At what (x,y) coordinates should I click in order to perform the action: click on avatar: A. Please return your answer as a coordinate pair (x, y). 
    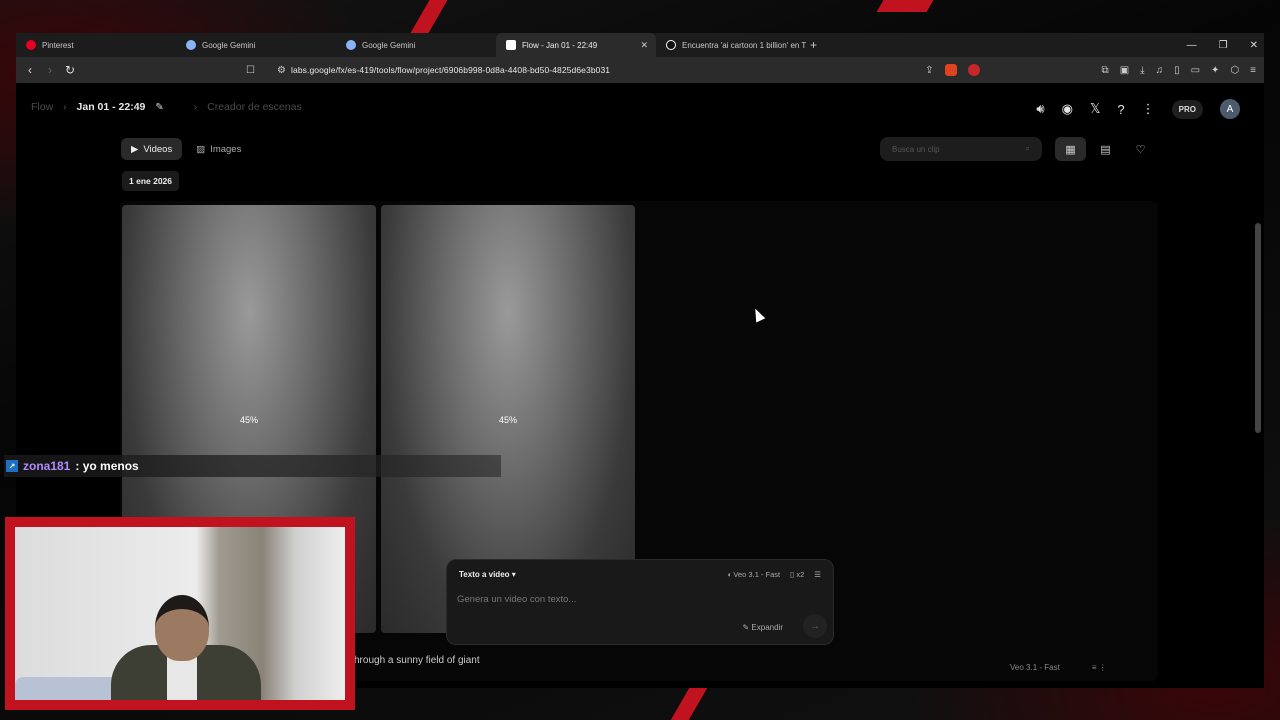
    Looking at the image, I should click on (1230, 109).